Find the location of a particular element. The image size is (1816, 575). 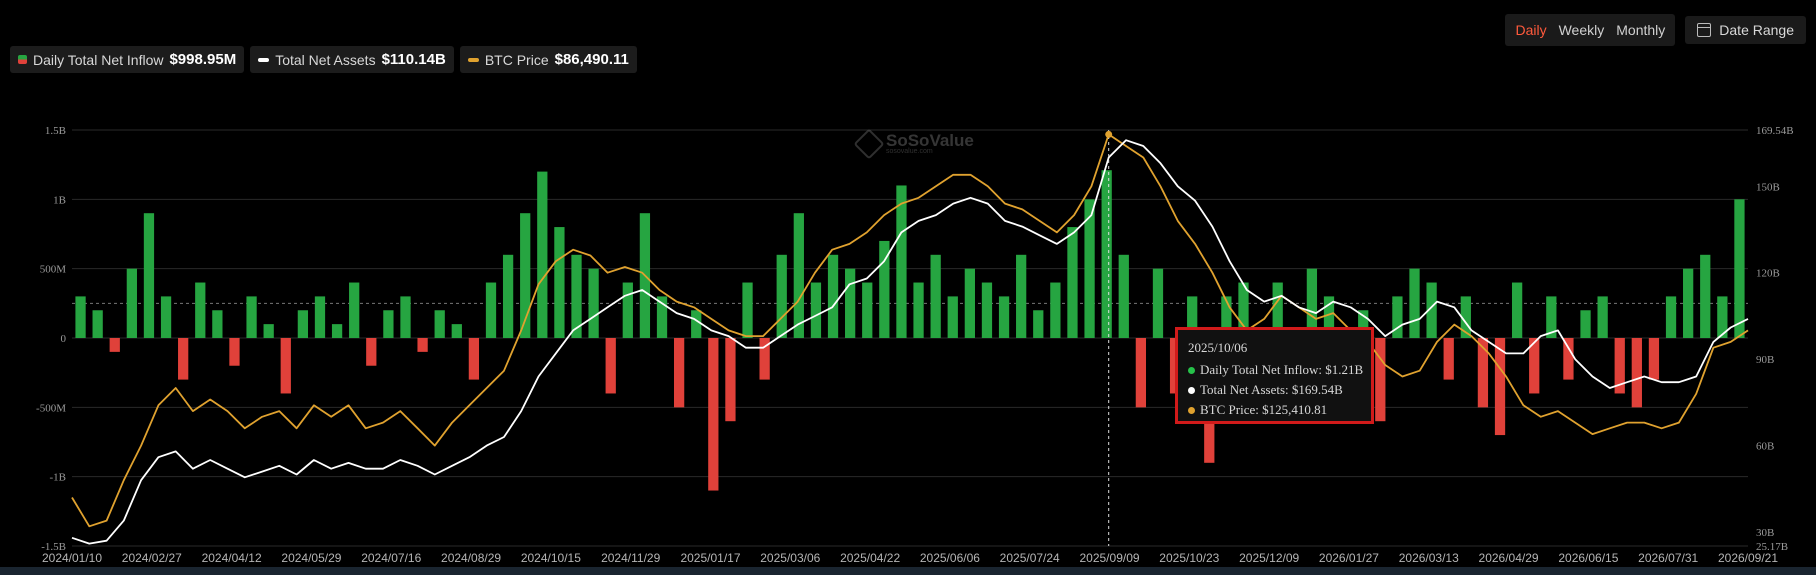

y-left-tick-label: 1.5B is located at coordinates (55, 131).